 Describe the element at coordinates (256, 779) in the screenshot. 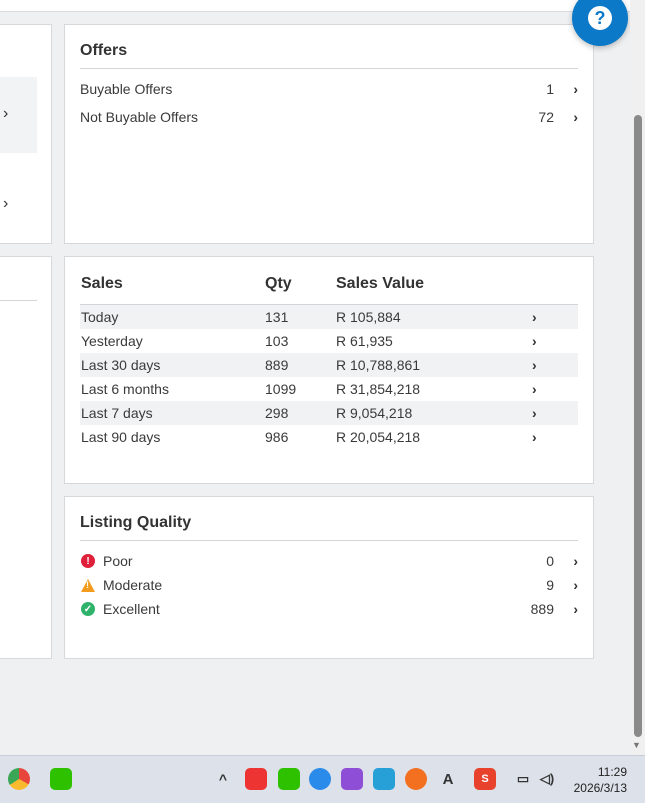

I see `app-tray-icon` at that location.